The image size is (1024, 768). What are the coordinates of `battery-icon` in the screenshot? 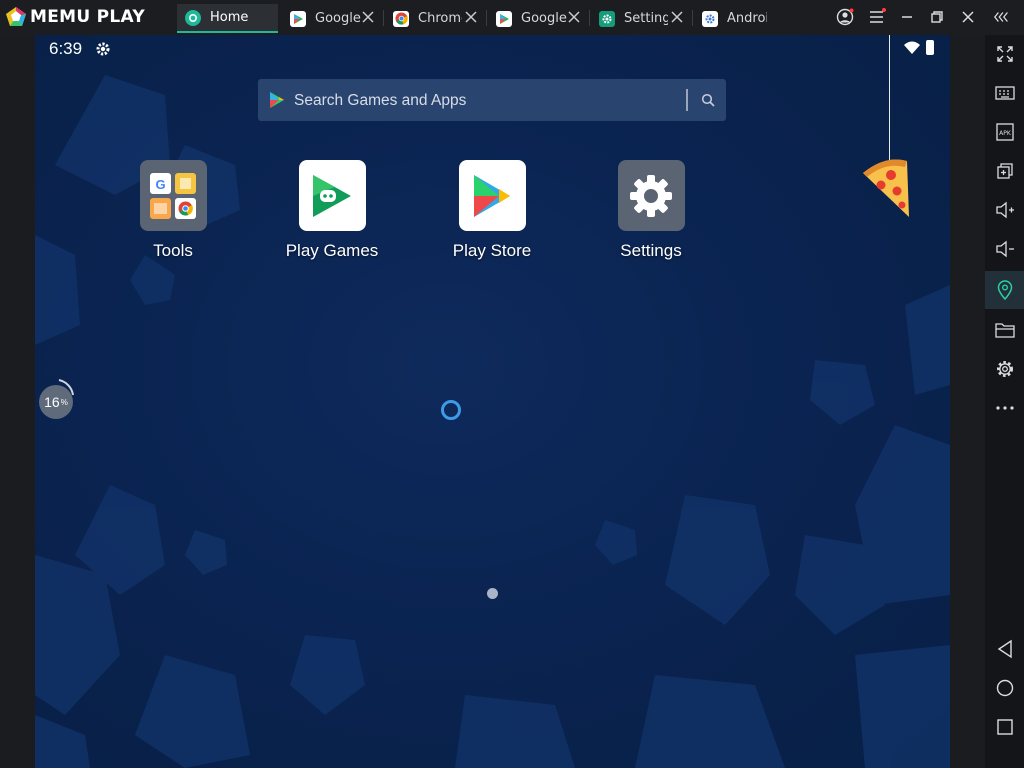 It's located at (930, 47).